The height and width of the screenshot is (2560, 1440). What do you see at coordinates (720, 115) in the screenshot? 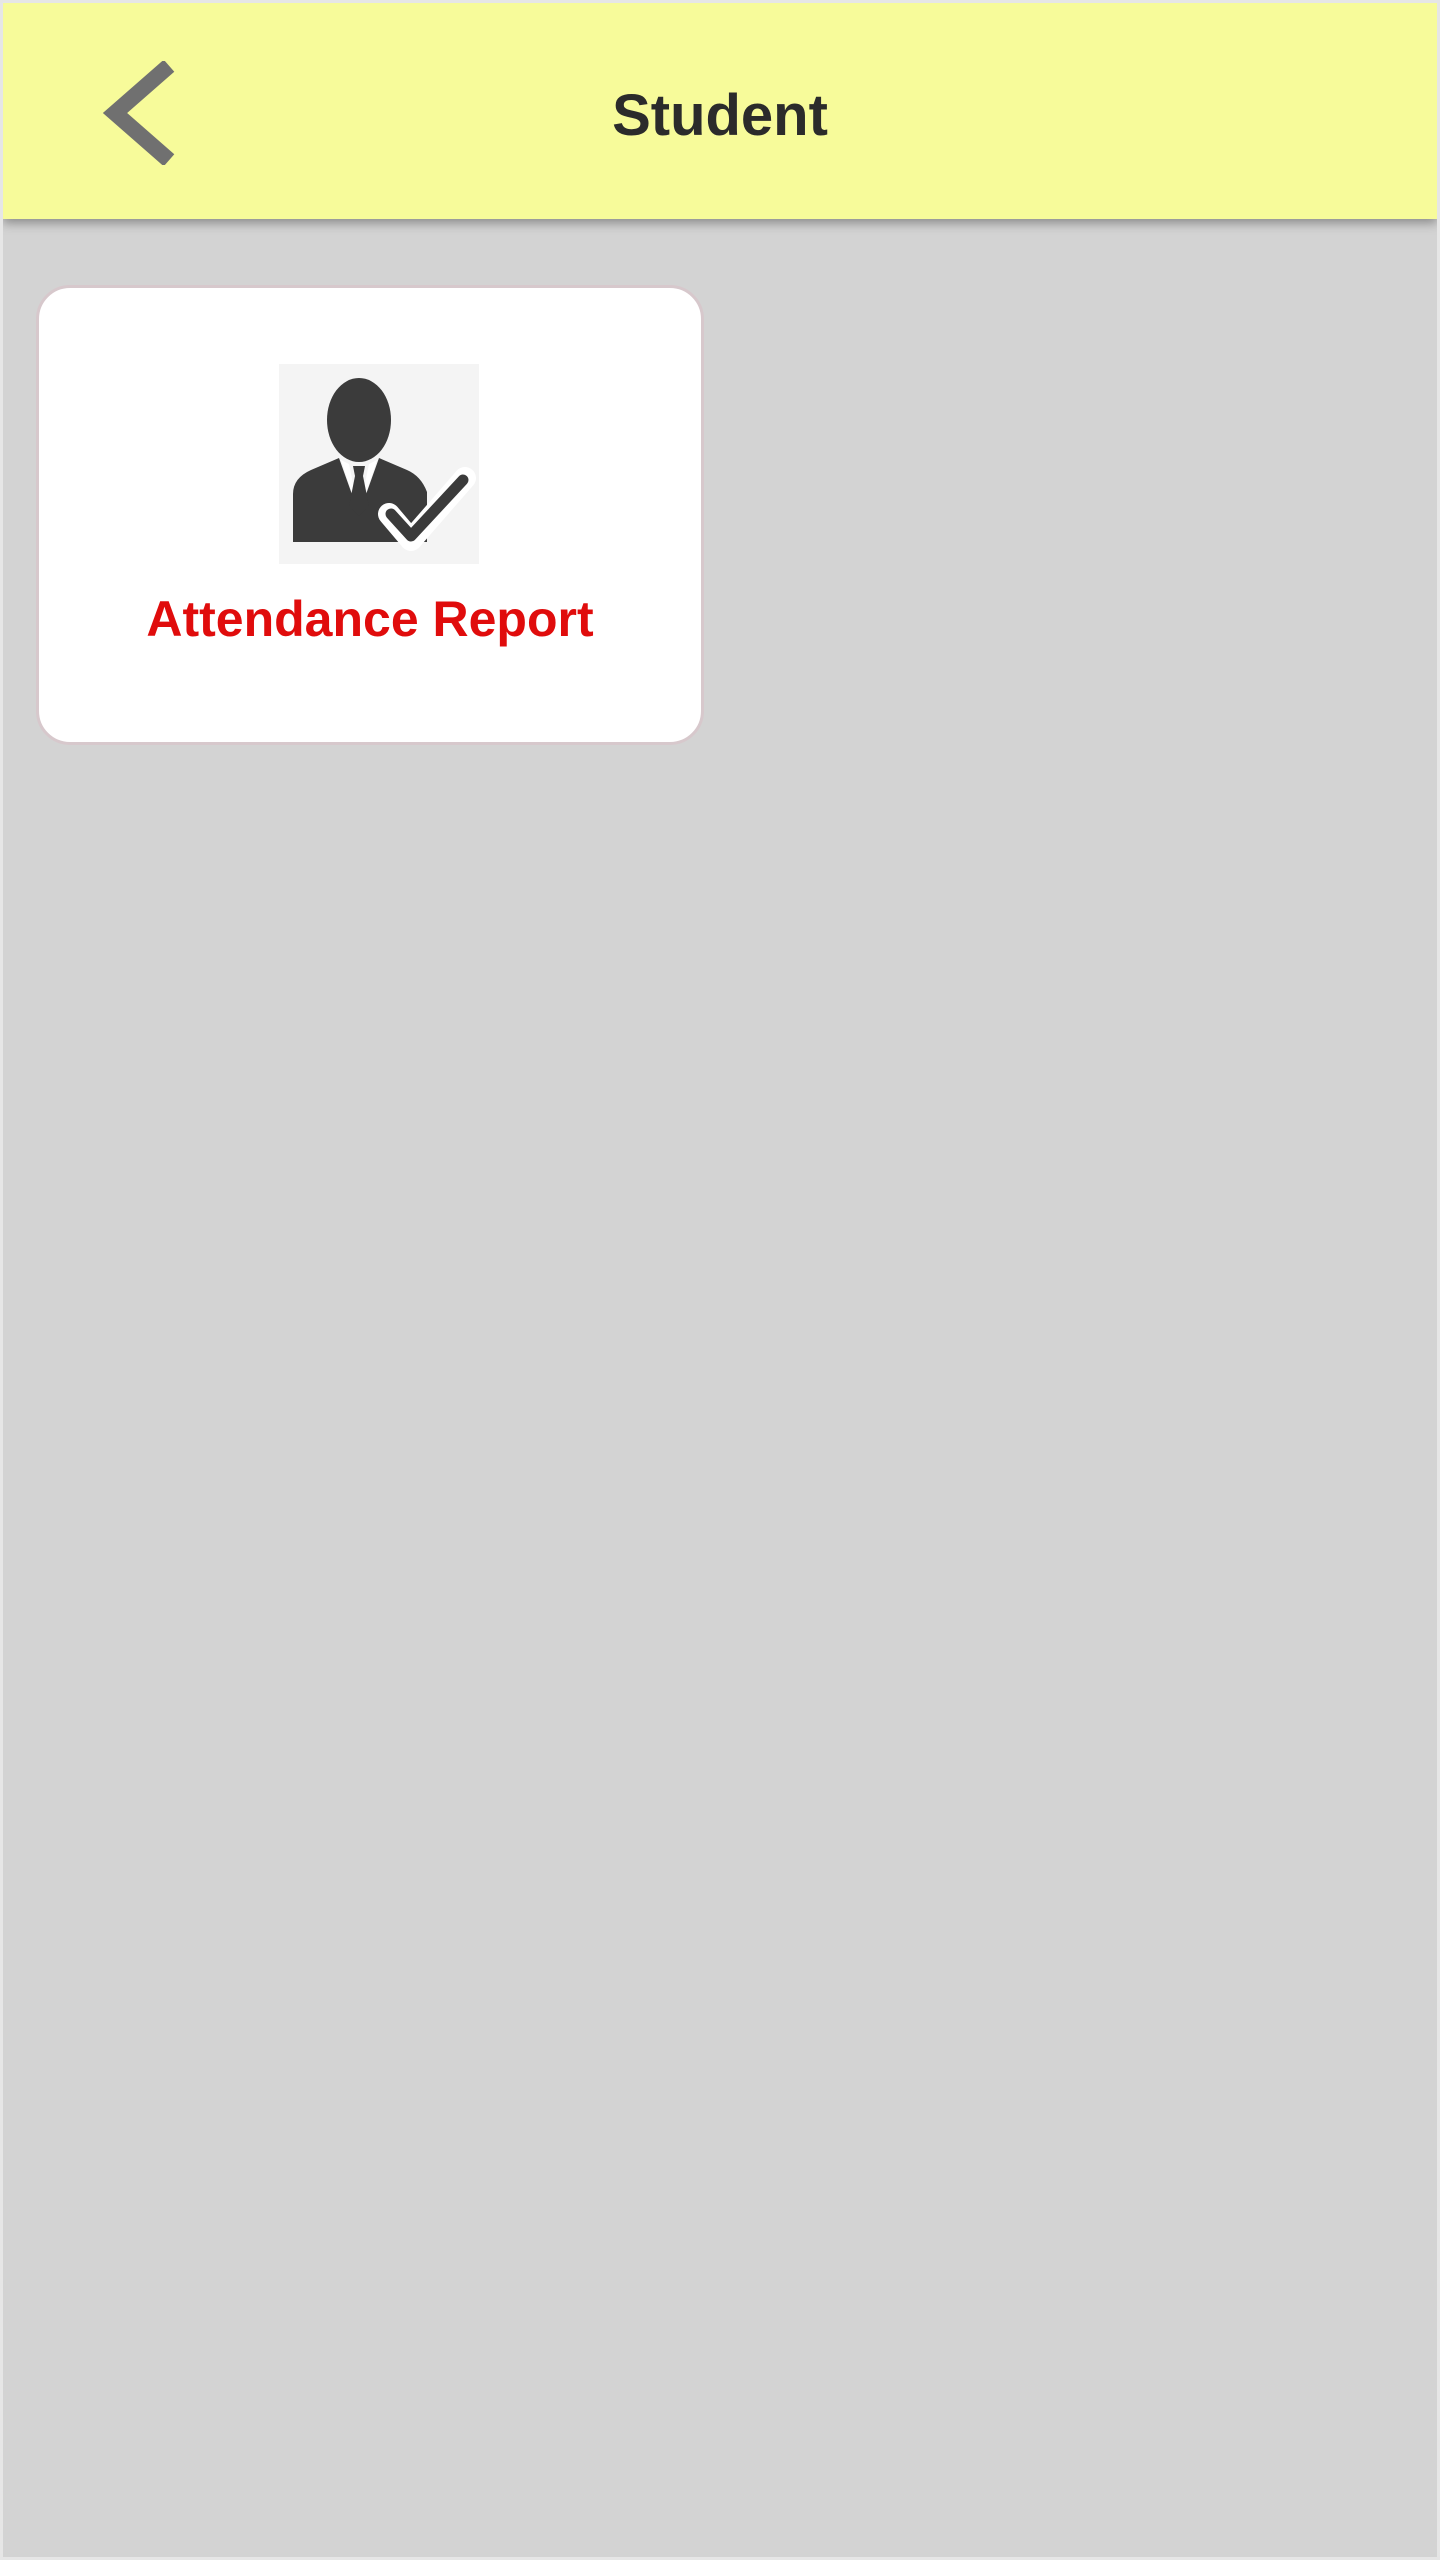
I see `page-title: Student` at bounding box center [720, 115].